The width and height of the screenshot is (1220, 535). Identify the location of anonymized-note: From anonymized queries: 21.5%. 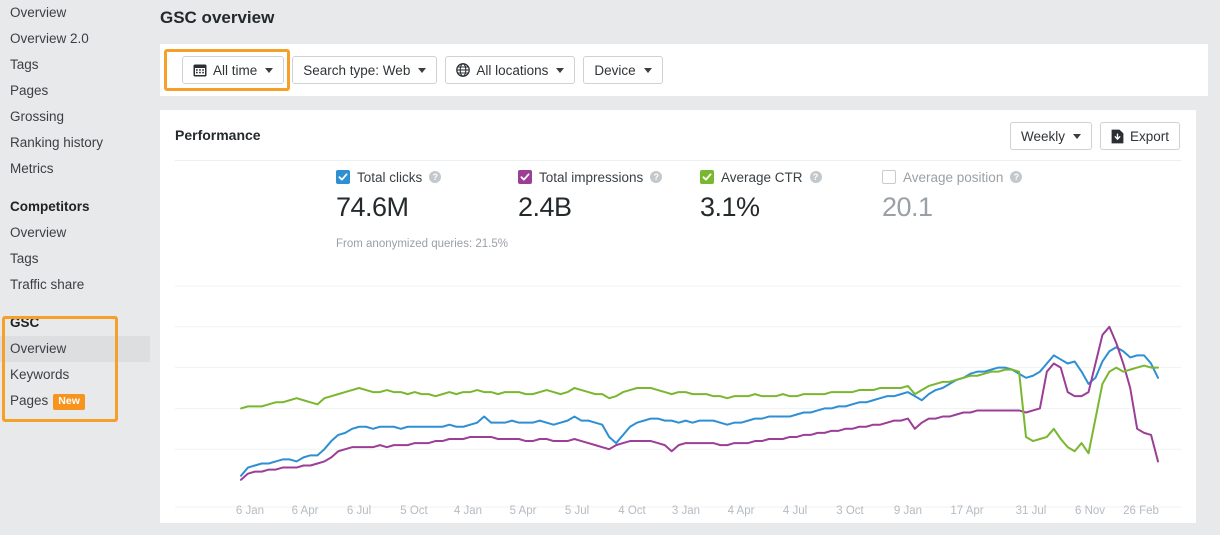
(422, 244).